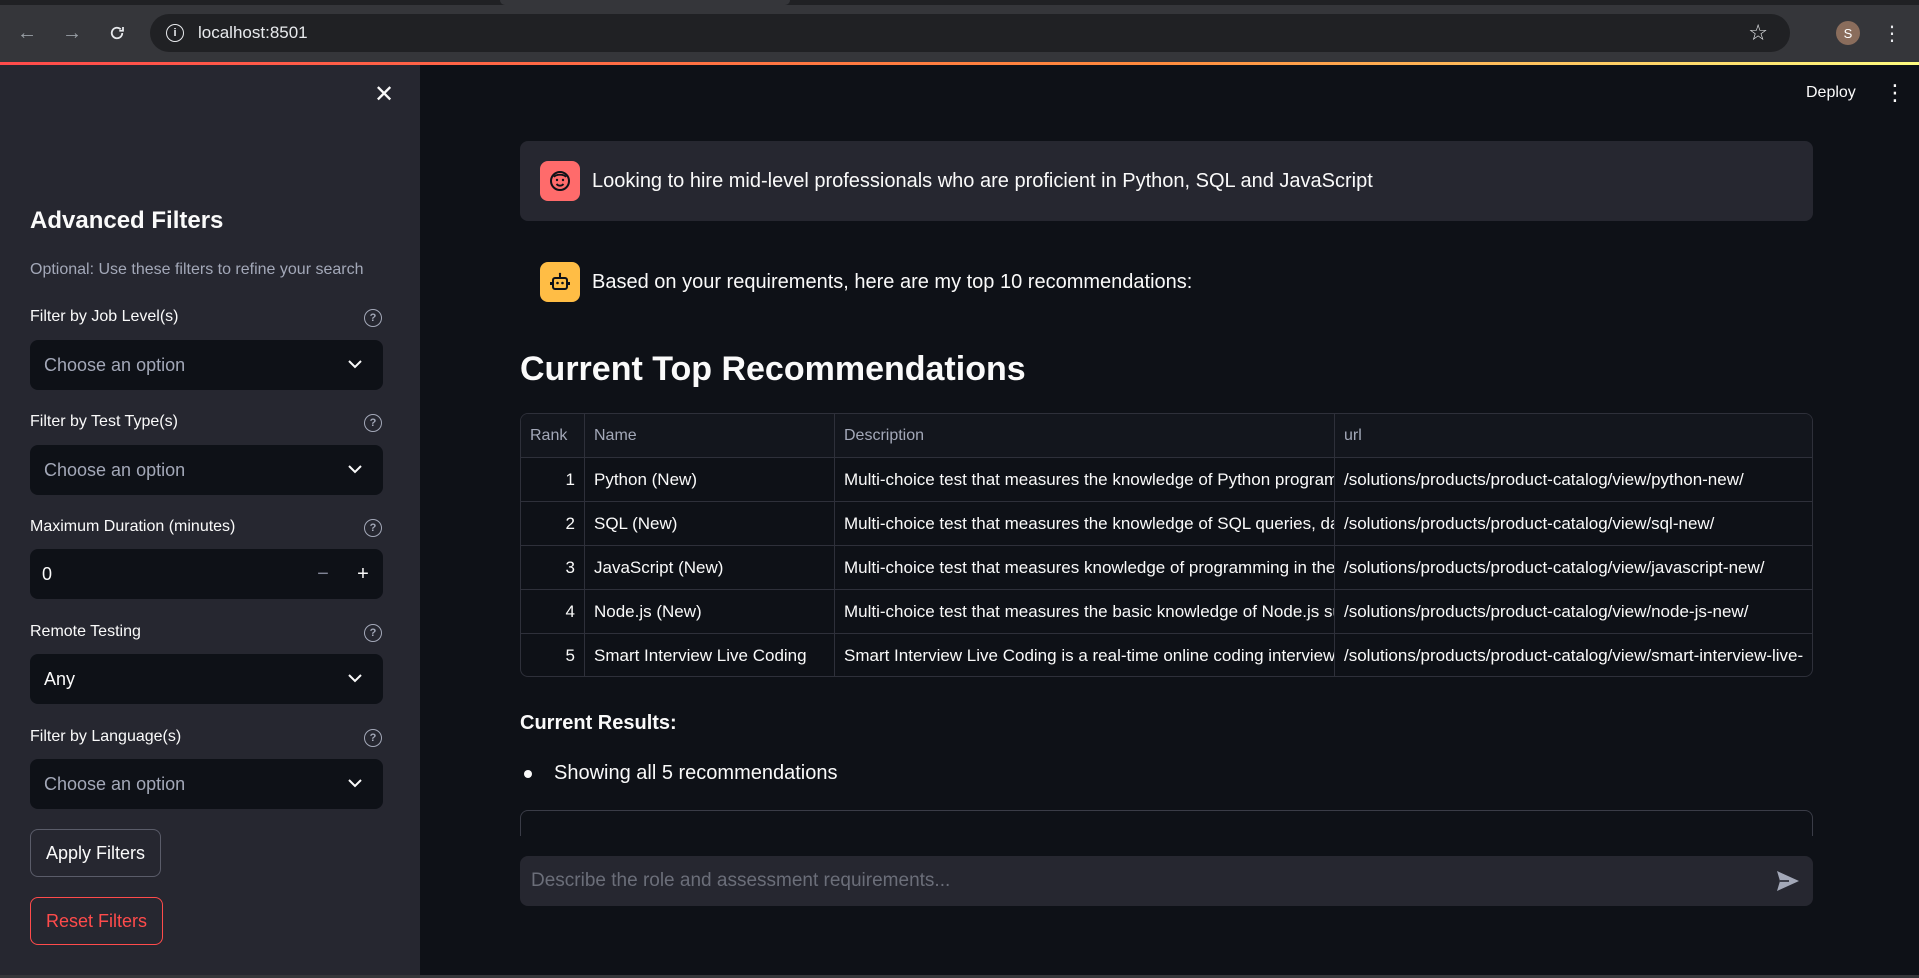 The width and height of the screenshot is (1919, 978). What do you see at coordinates (133, 526) in the screenshot?
I see `duration-label: Maximum Duration (minutes)` at bounding box center [133, 526].